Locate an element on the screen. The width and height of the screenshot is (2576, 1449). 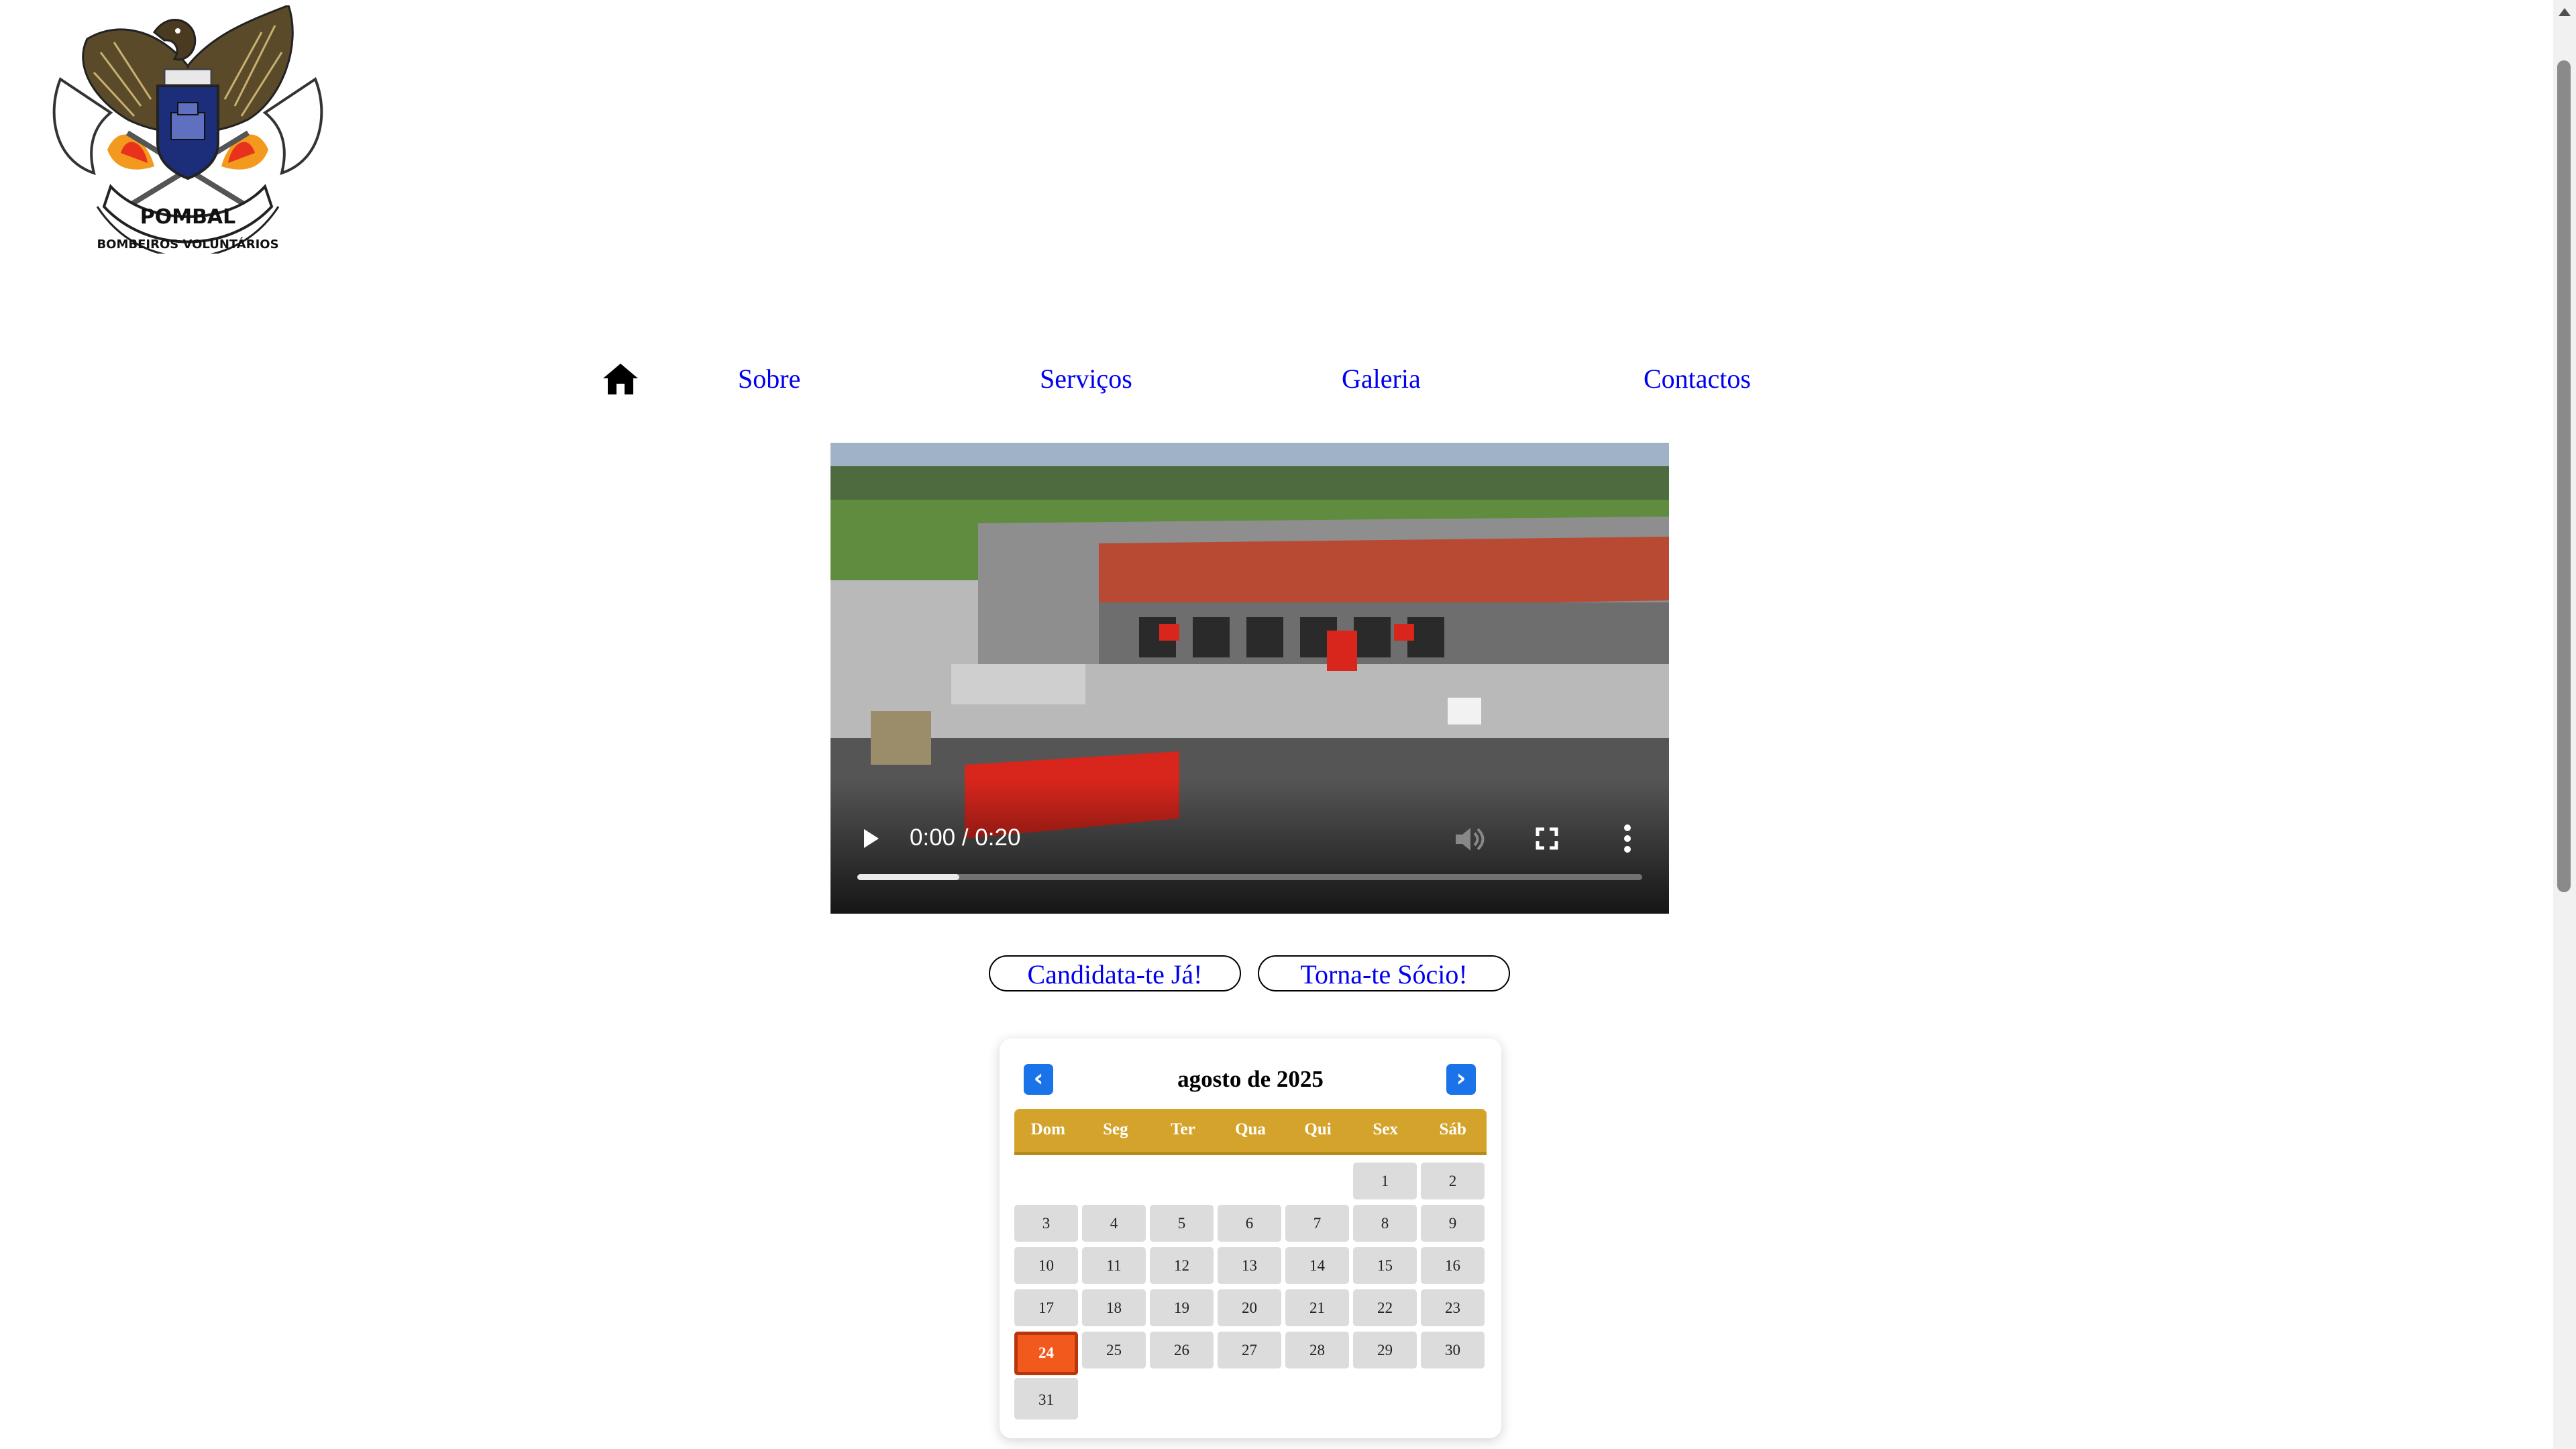
weekday-label: Dom is located at coordinates (1047, 1129).